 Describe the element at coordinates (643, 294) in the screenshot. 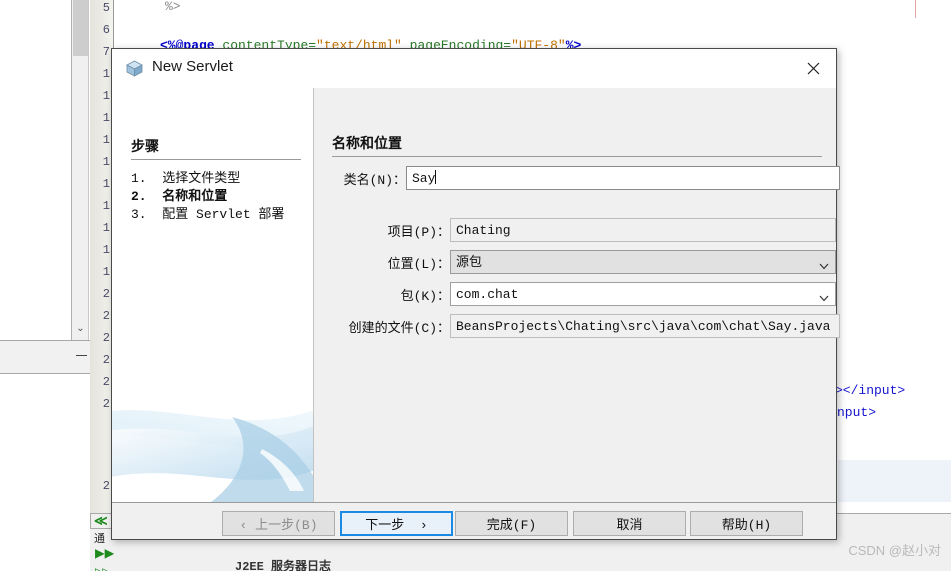

I see `package-combo: com.chat` at that location.